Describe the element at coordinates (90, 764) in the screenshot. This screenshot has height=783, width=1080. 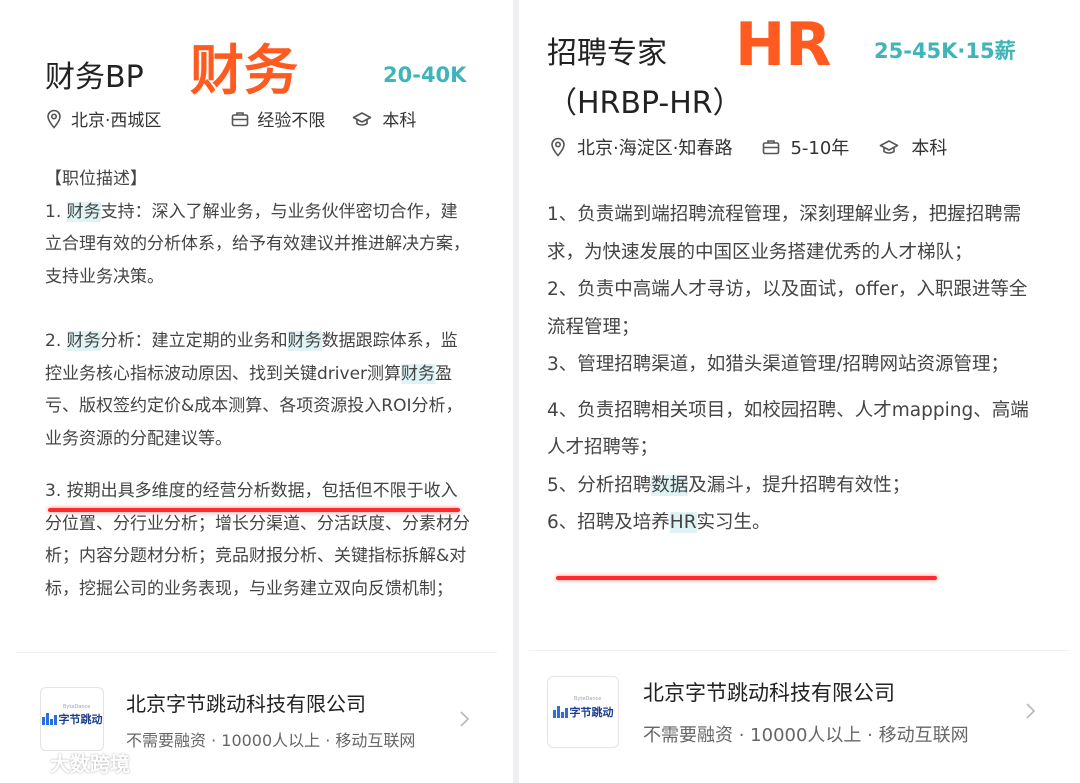
I see `watermark-text: 大数跨境` at that location.